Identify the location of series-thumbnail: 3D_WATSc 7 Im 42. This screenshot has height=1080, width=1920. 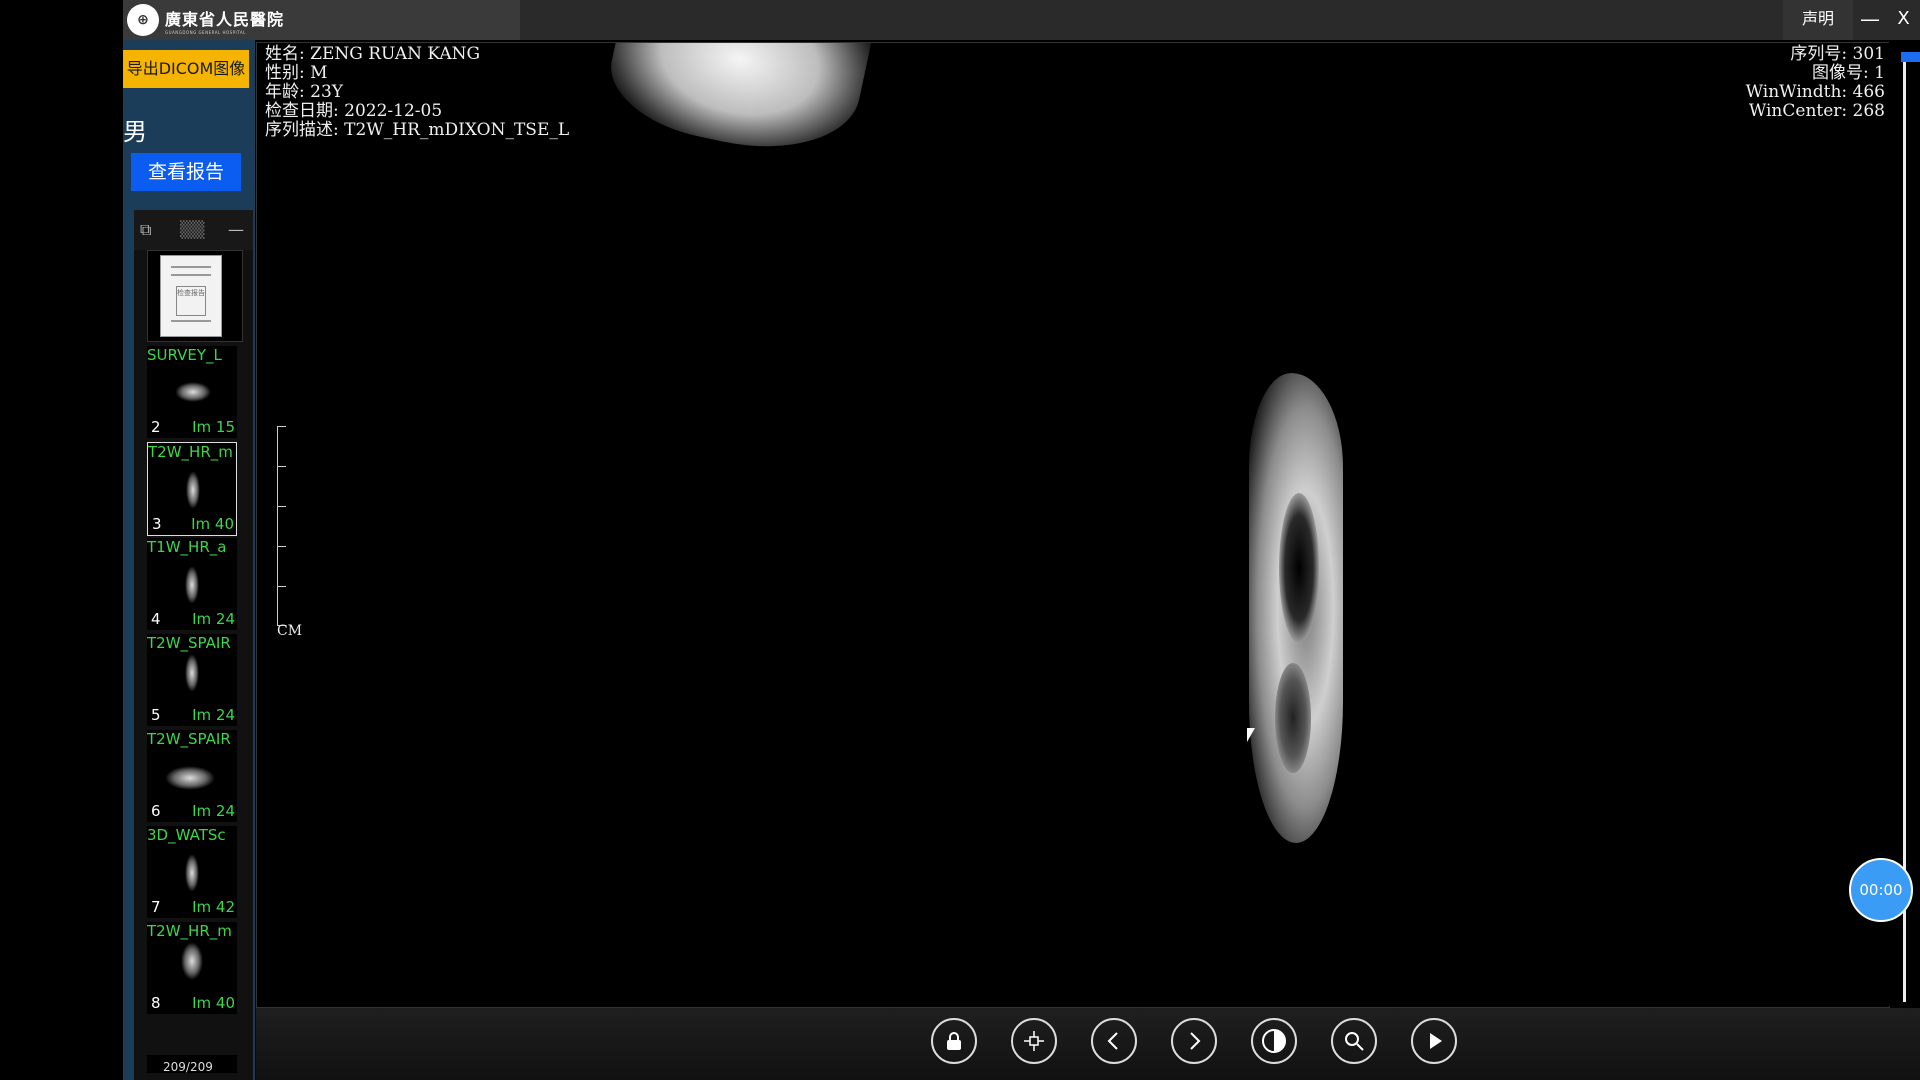
(192, 874).